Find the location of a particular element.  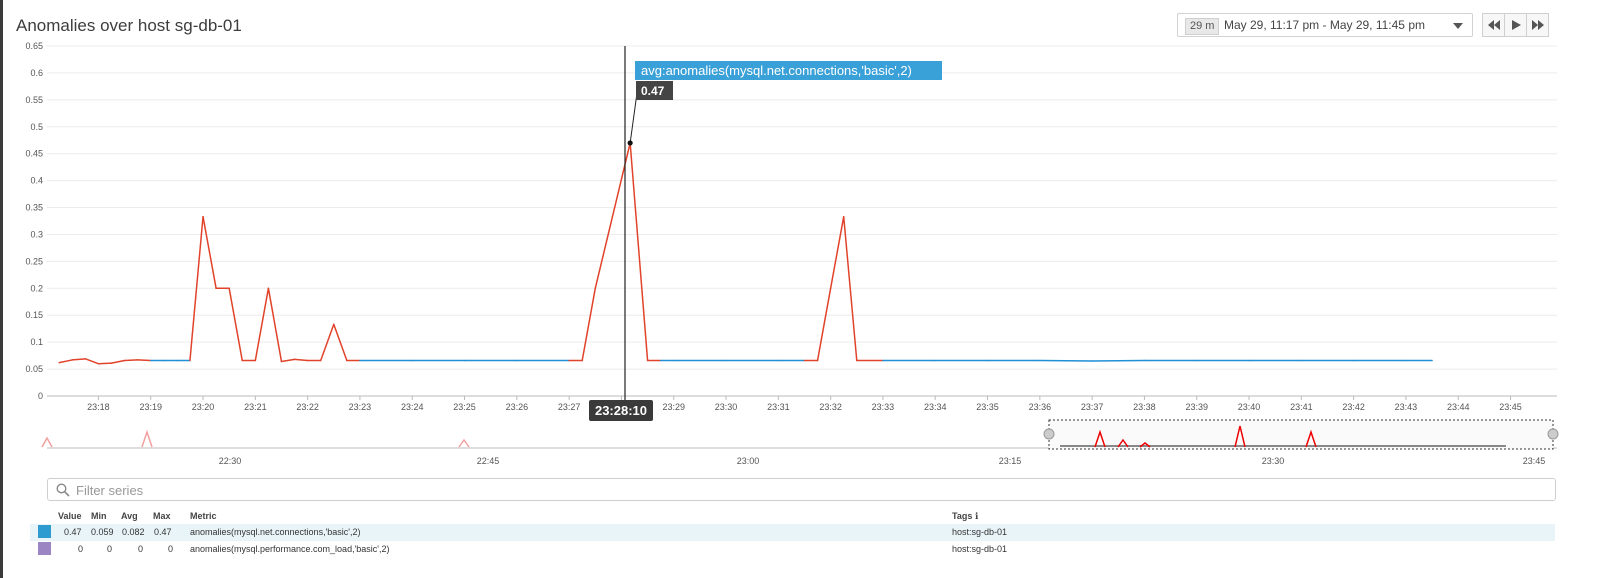

header-avg: Avg is located at coordinates (129, 516).